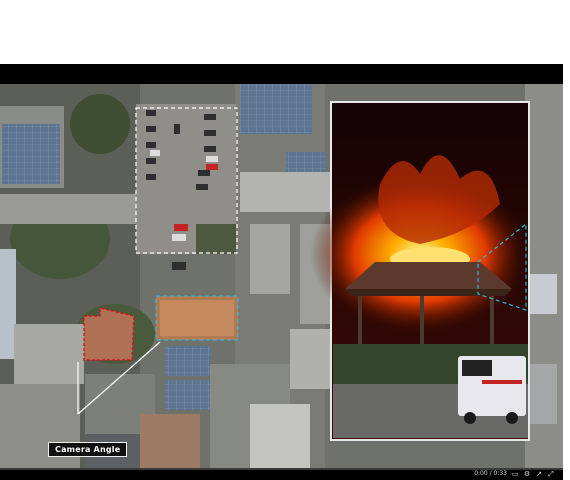 The image size is (570, 480). I want to click on player-controls: 0:00 / 0:33 ▭ ⚙ ↗ ⤢, so click(281, 474).